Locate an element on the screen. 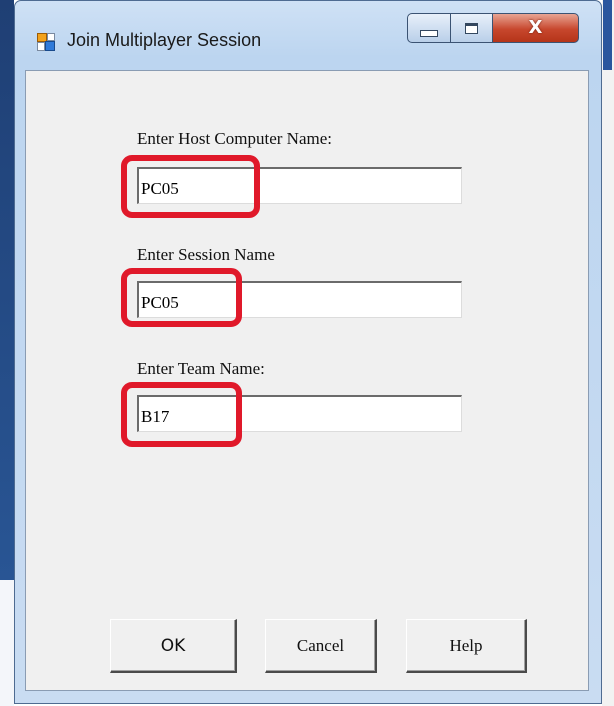 The height and width of the screenshot is (706, 614). background-window-edge-right-top is located at coordinates (607, 35).